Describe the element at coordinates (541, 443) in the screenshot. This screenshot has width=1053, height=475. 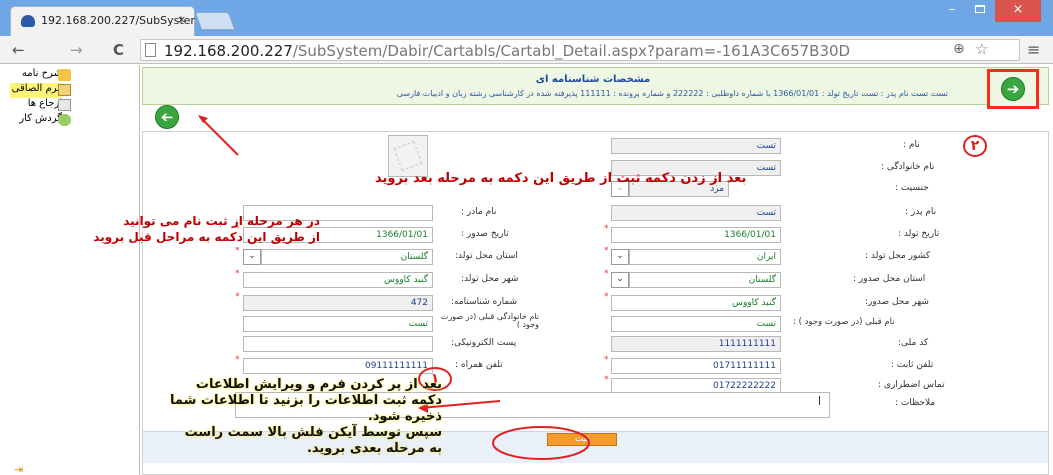
I see `submit-highlight-circle` at that location.